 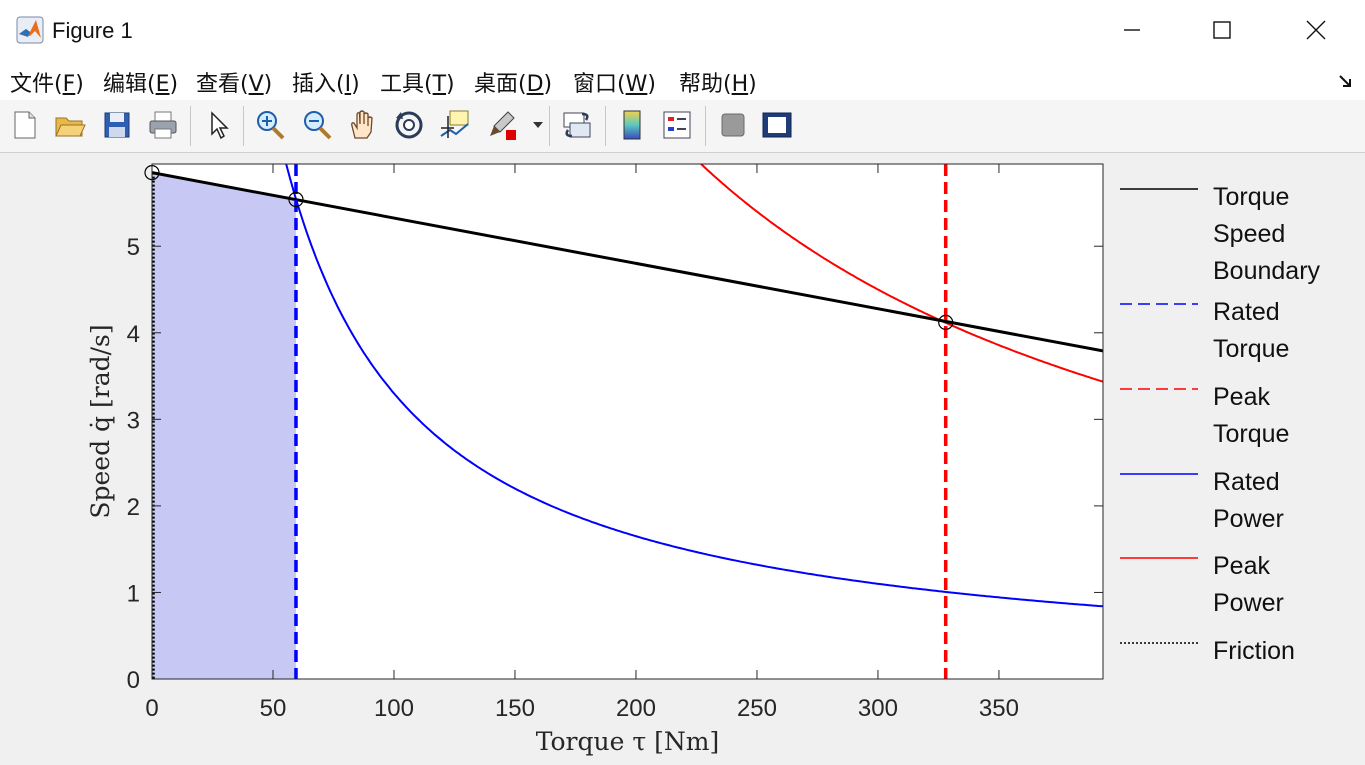 What do you see at coordinates (777, 125) in the screenshot?
I see `show-plot-tools-icon` at bounding box center [777, 125].